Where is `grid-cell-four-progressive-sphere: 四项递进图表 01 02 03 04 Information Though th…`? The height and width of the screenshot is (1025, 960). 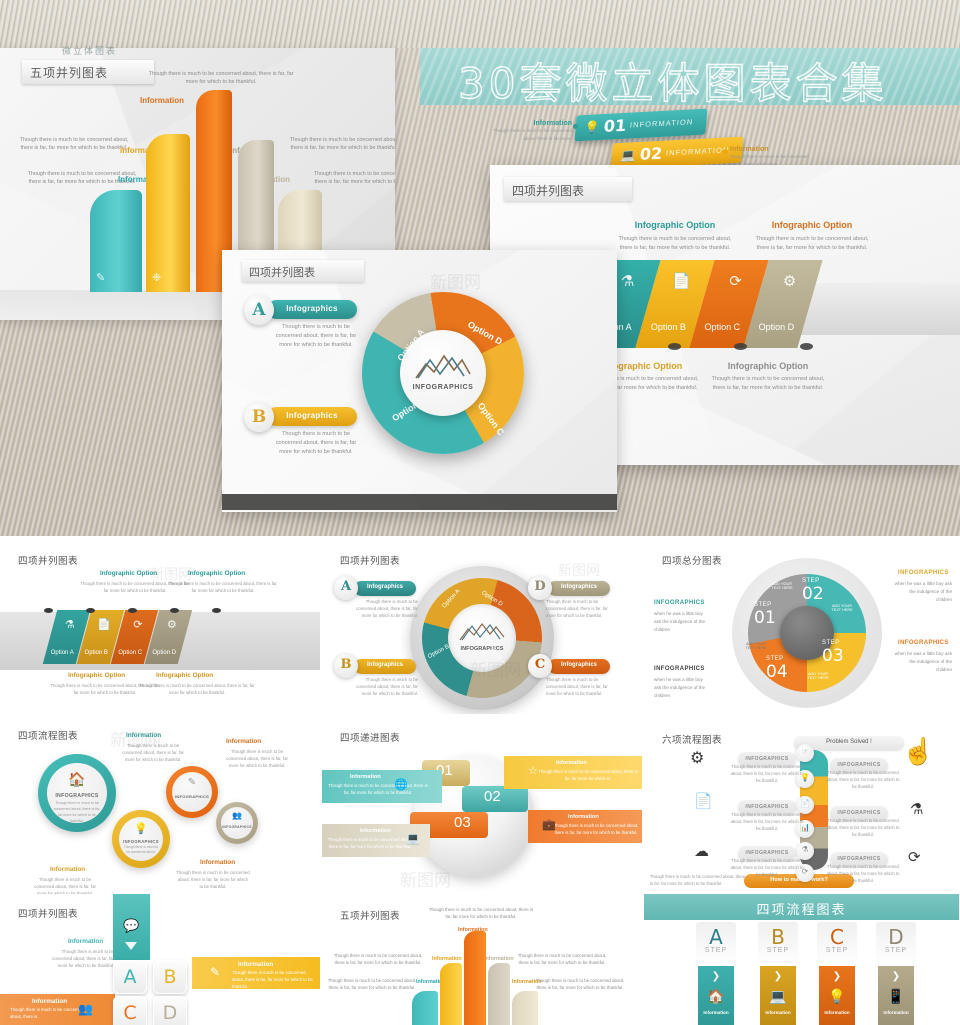
grid-cell-four-progressive-sphere: 四项递进图表 01 02 03 04 Information Though th… is located at coordinates (482, 804).